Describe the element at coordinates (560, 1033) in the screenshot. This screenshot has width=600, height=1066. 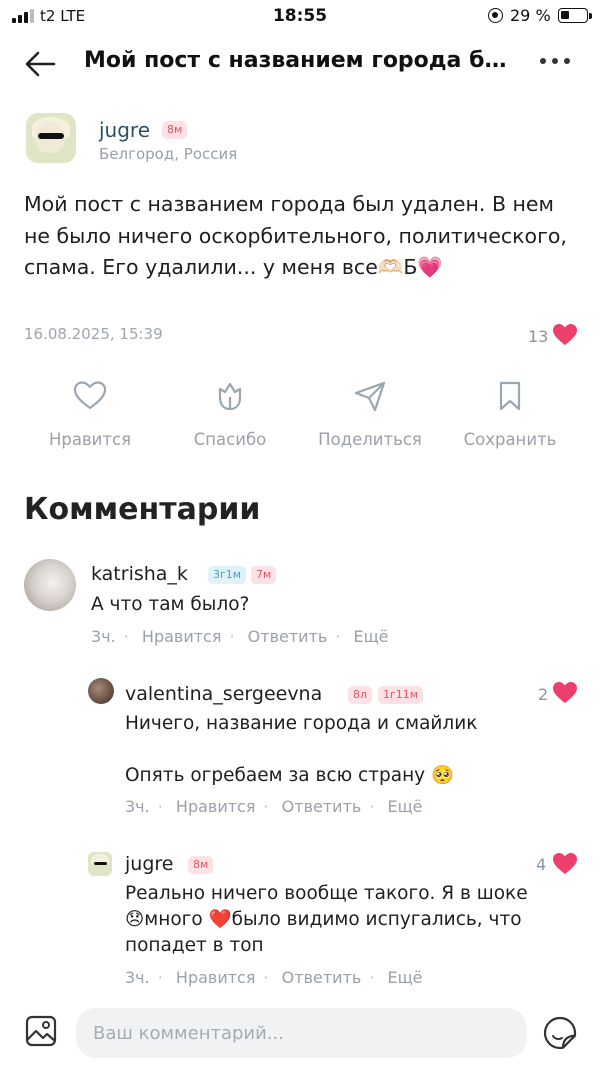
I see `sticker-icon` at that location.